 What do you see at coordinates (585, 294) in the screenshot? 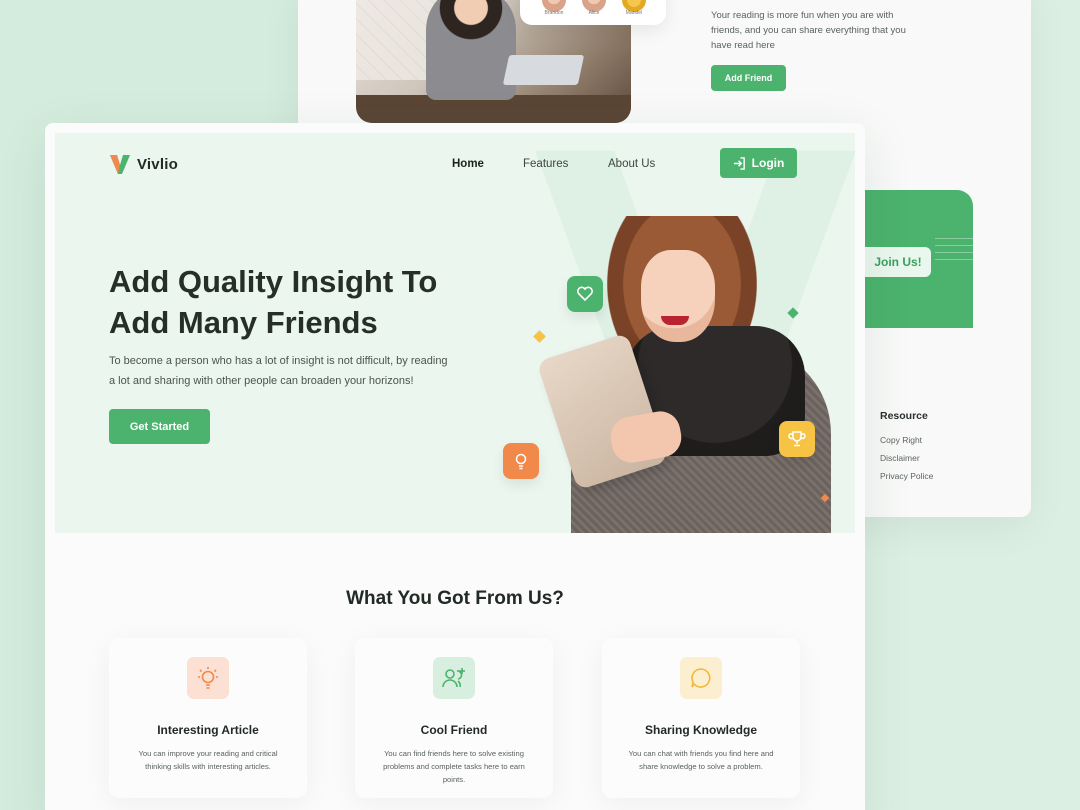
I see `heart-icon` at bounding box center [585, 294].